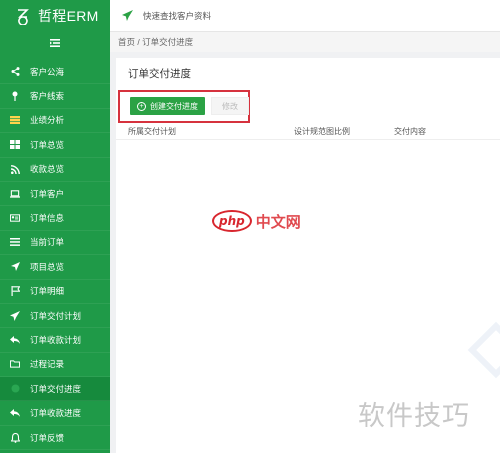 Image resolution: width=500 pixels, height=453 pixels. What do you see at coordinates (322, 131) in the screenshot?
I see `column-header-design-ratio: 设计规范图比例` at bounding box center [322, 131].